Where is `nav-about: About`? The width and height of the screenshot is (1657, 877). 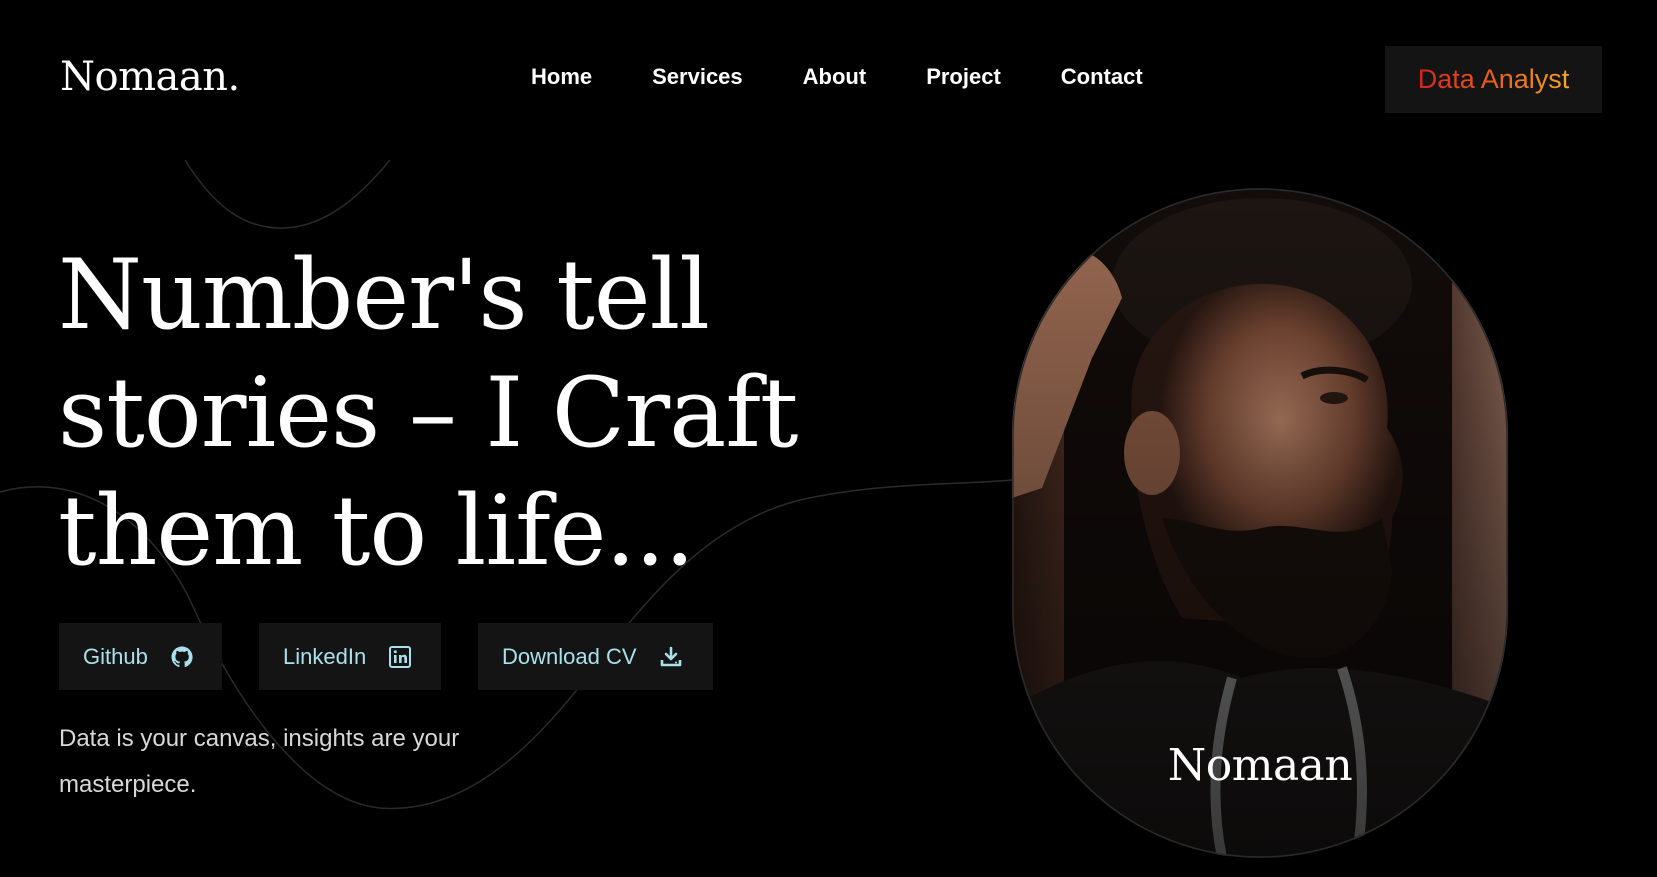 nav-about: About is located at coordinates (835, 77).